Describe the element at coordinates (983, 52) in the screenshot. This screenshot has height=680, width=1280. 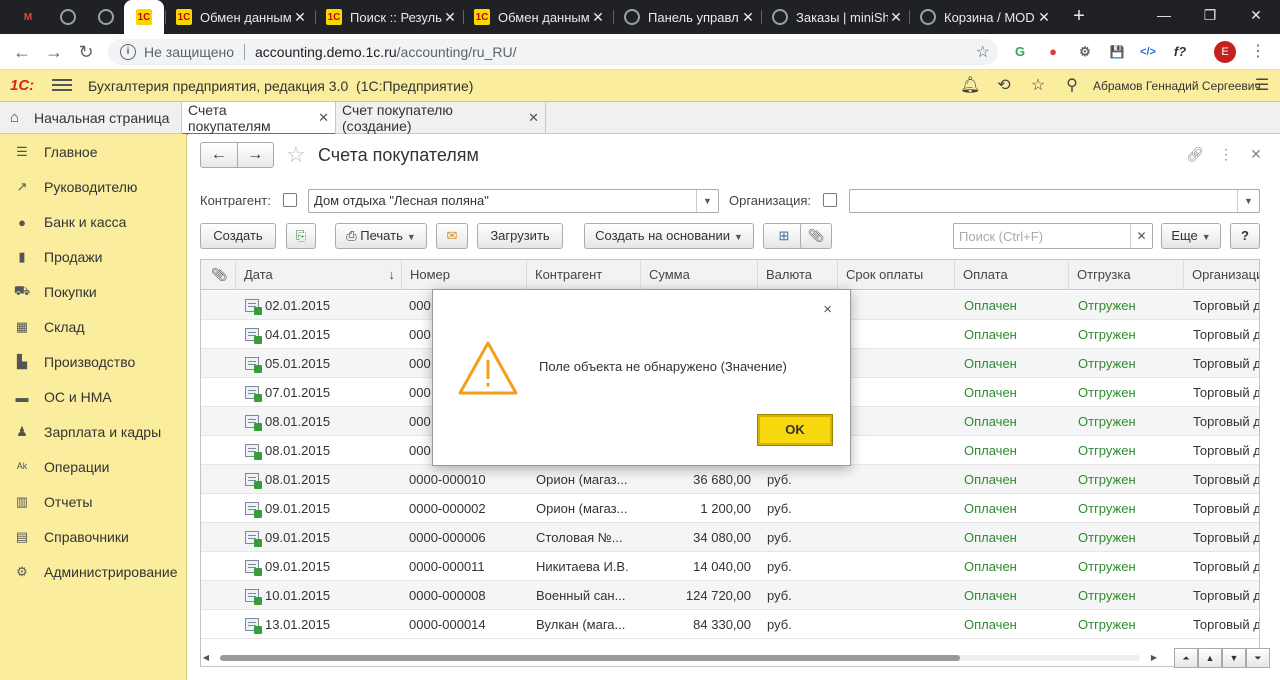
I see `bookmark-star-icon: ☆` at that location.